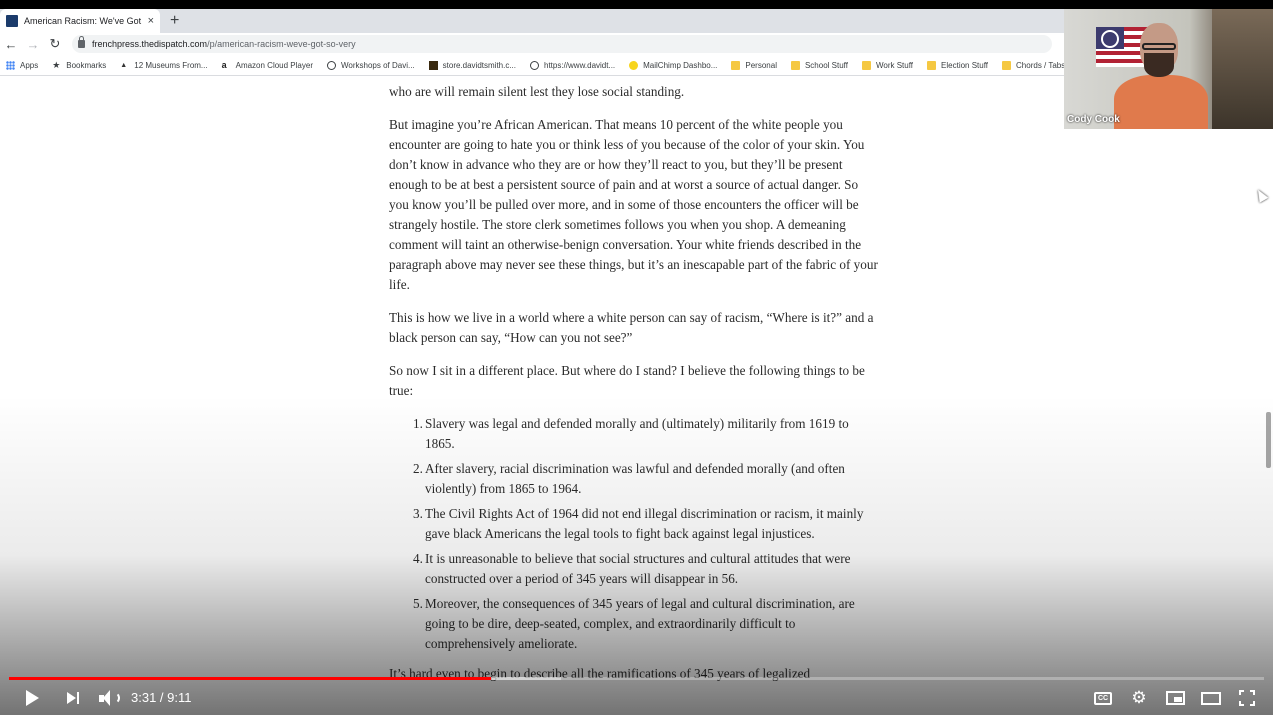  What do you see at coordinates (33, 44) in the screenshot?
I see `forward-arrow-icon: →` at bounding box center [33, 44].